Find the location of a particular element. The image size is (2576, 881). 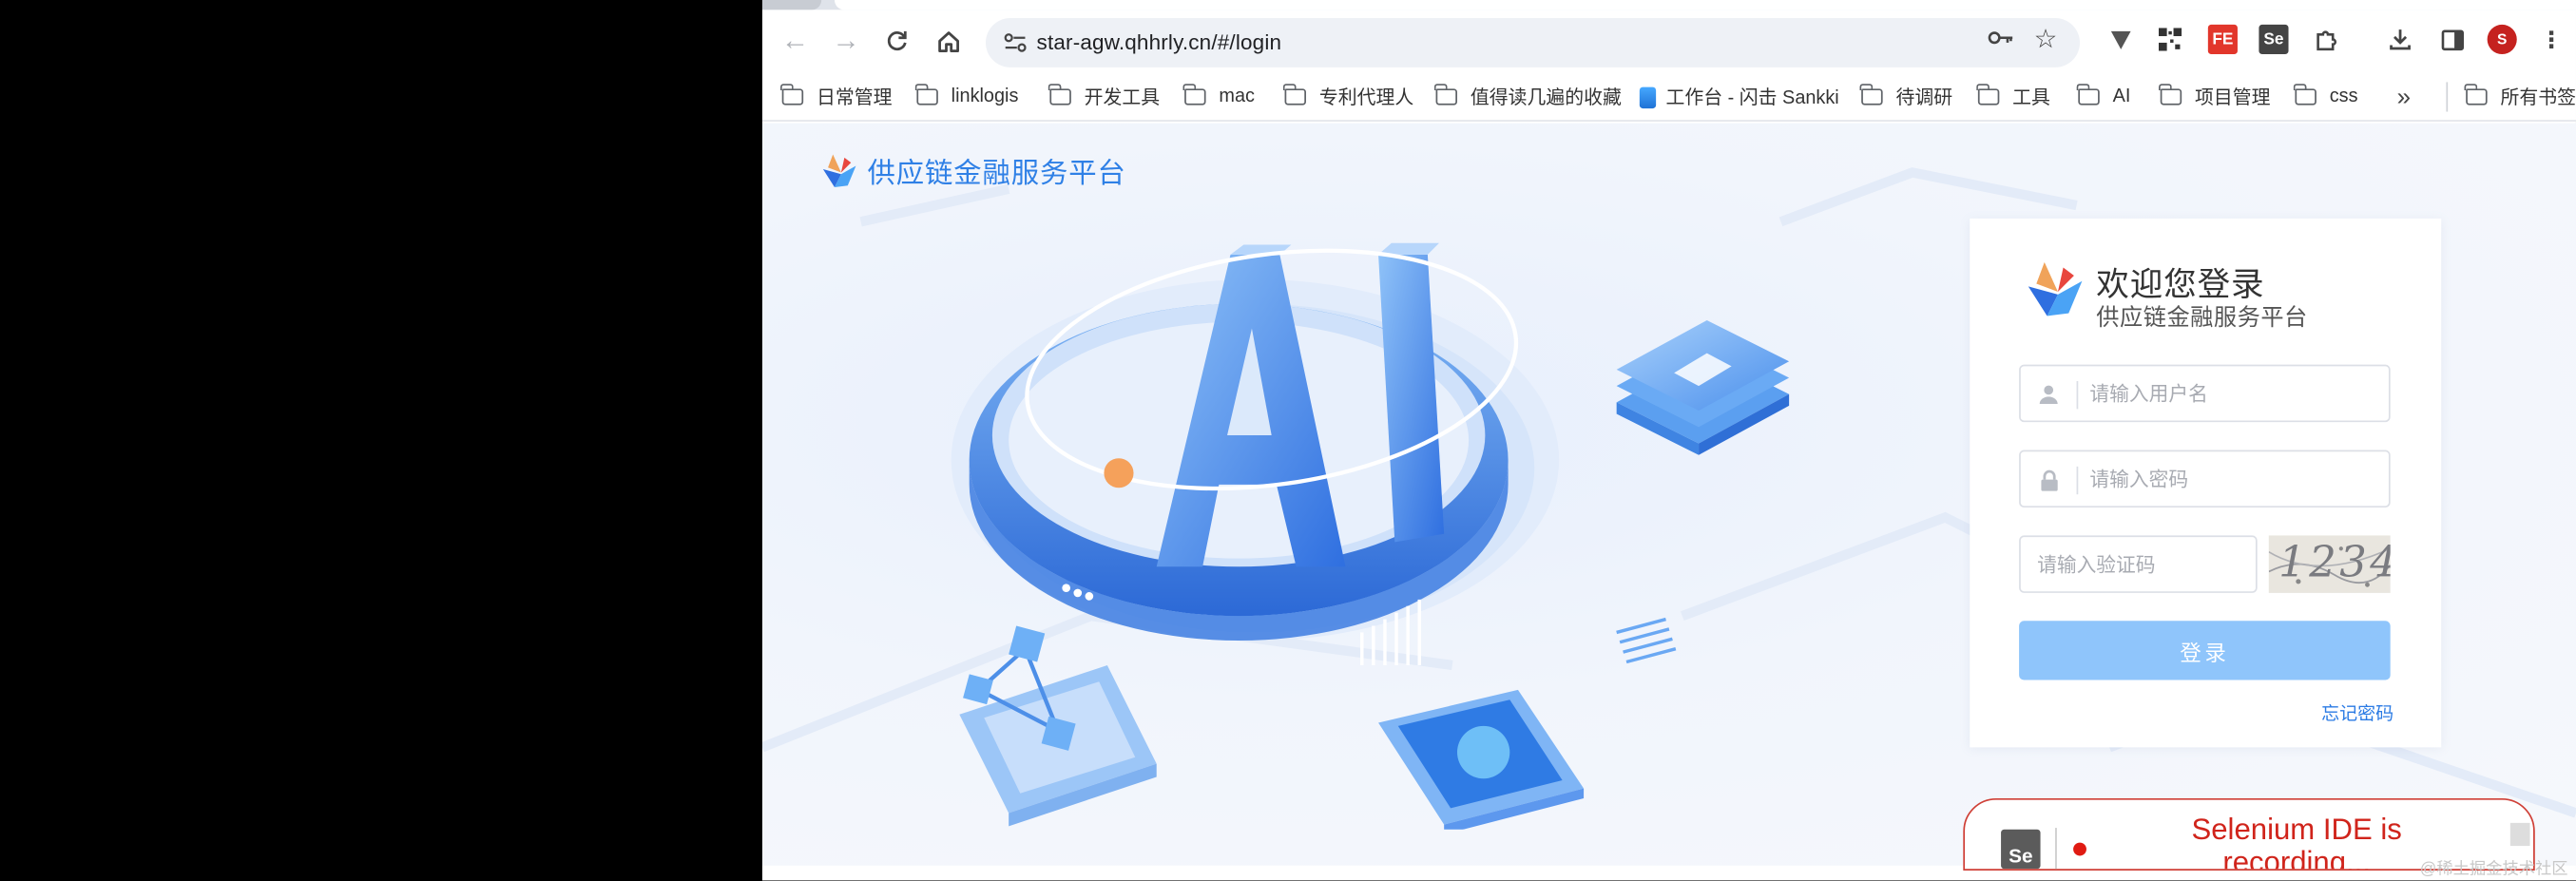

active-tab-edge is located at coordinates (1705, 5).